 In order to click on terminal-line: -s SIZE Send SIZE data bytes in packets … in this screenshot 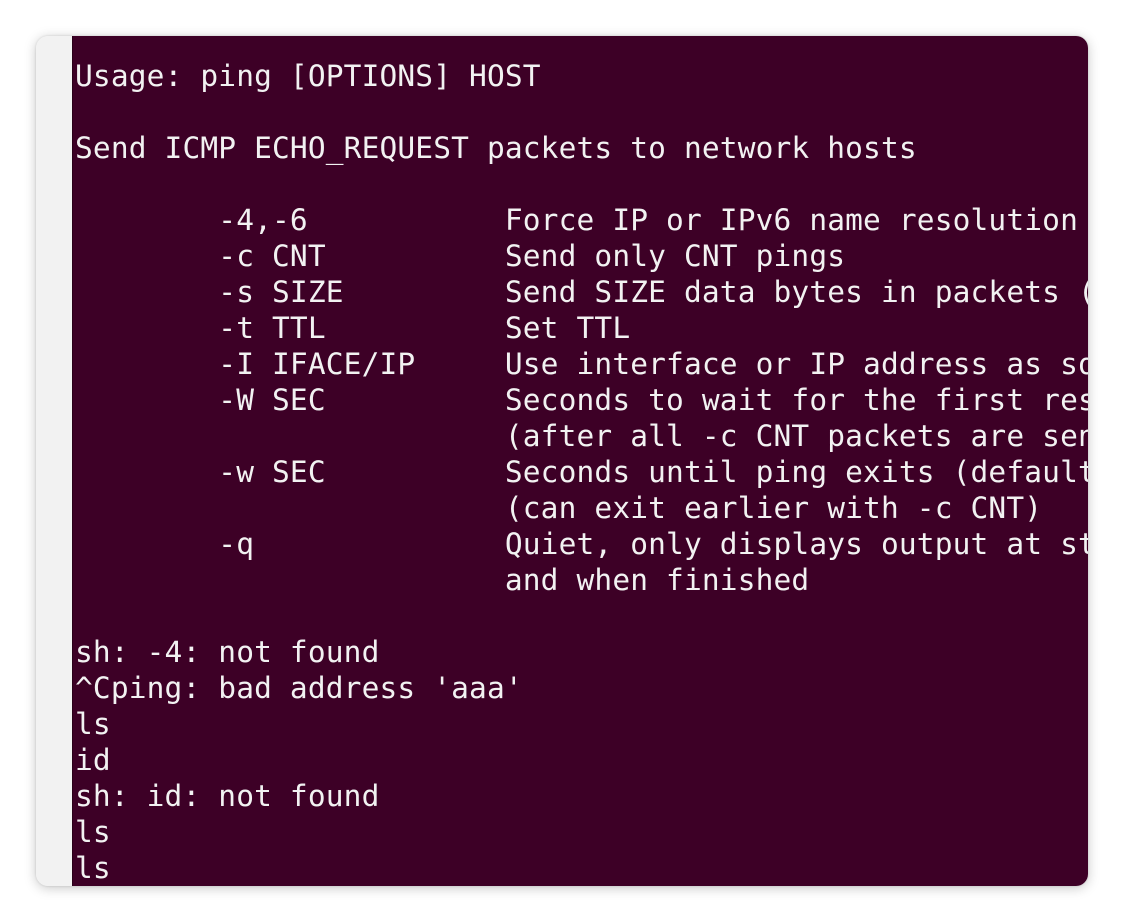, I will do `click(581, 292)`.